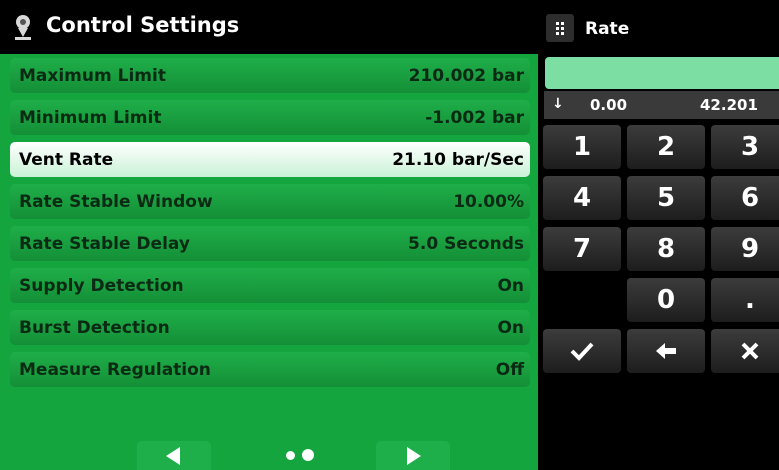  I want to click on arrow-right-icon, so click(414, 456).